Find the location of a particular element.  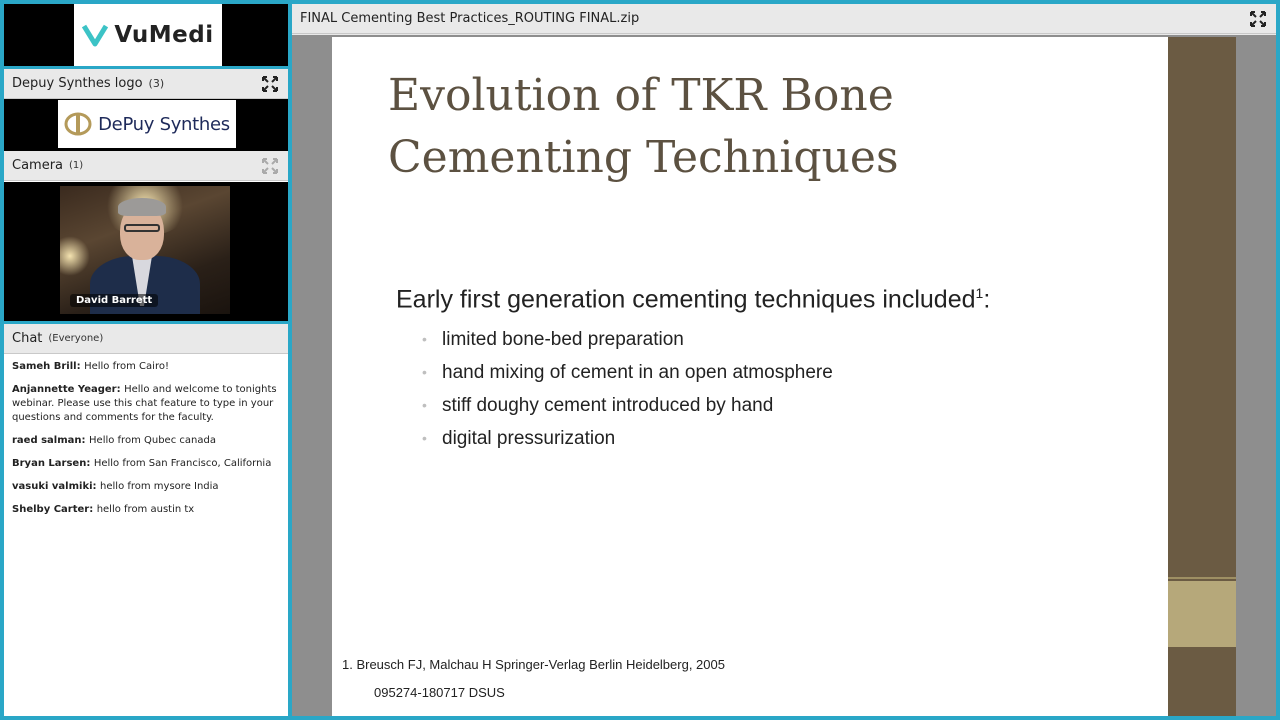

chat-message: vasuki valmiki: hello from mysore India is located at coordinates (115, 486).